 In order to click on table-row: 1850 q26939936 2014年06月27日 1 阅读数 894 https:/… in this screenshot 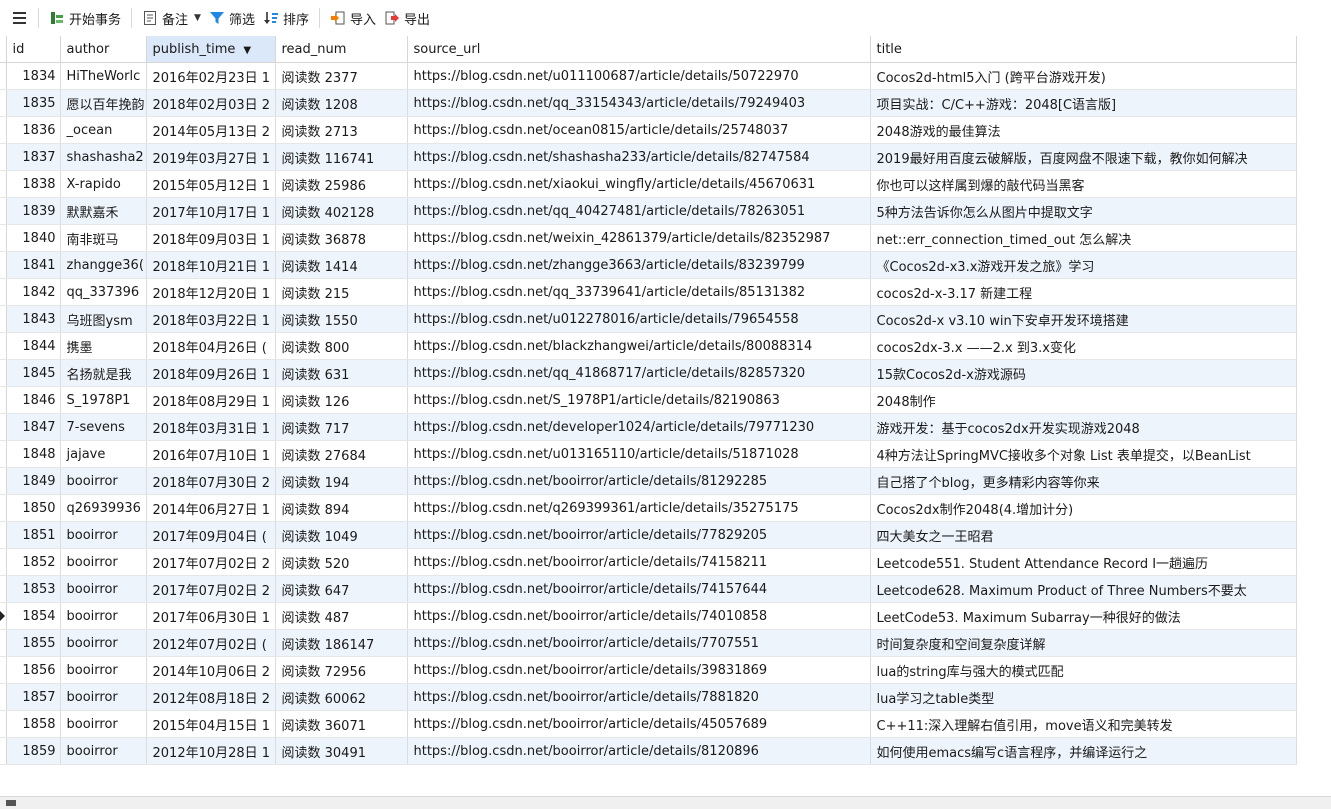, I will do `click(648, 508)`.